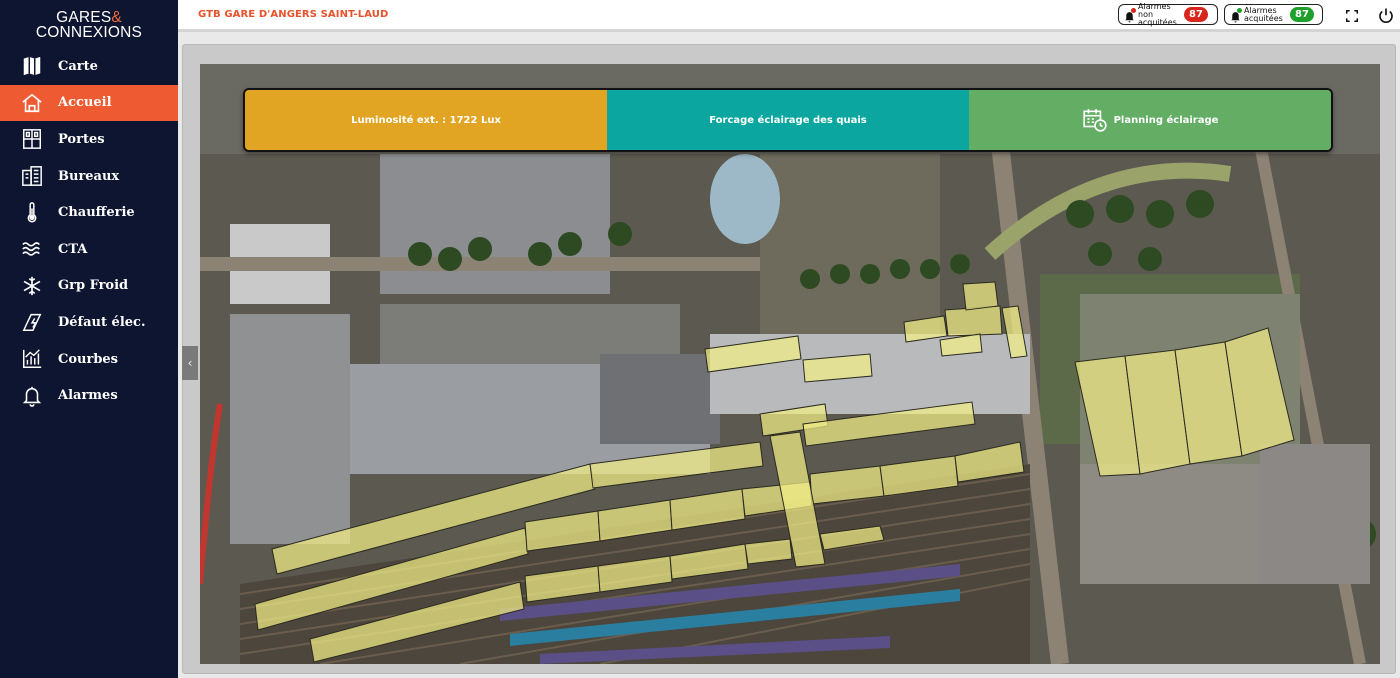 Image resolution: width=1400 pixels, height=678 pixels. What do you see at coordinates (32, 103) in the screenshot?
I see `home-icon` at bounding box center [32, 103].